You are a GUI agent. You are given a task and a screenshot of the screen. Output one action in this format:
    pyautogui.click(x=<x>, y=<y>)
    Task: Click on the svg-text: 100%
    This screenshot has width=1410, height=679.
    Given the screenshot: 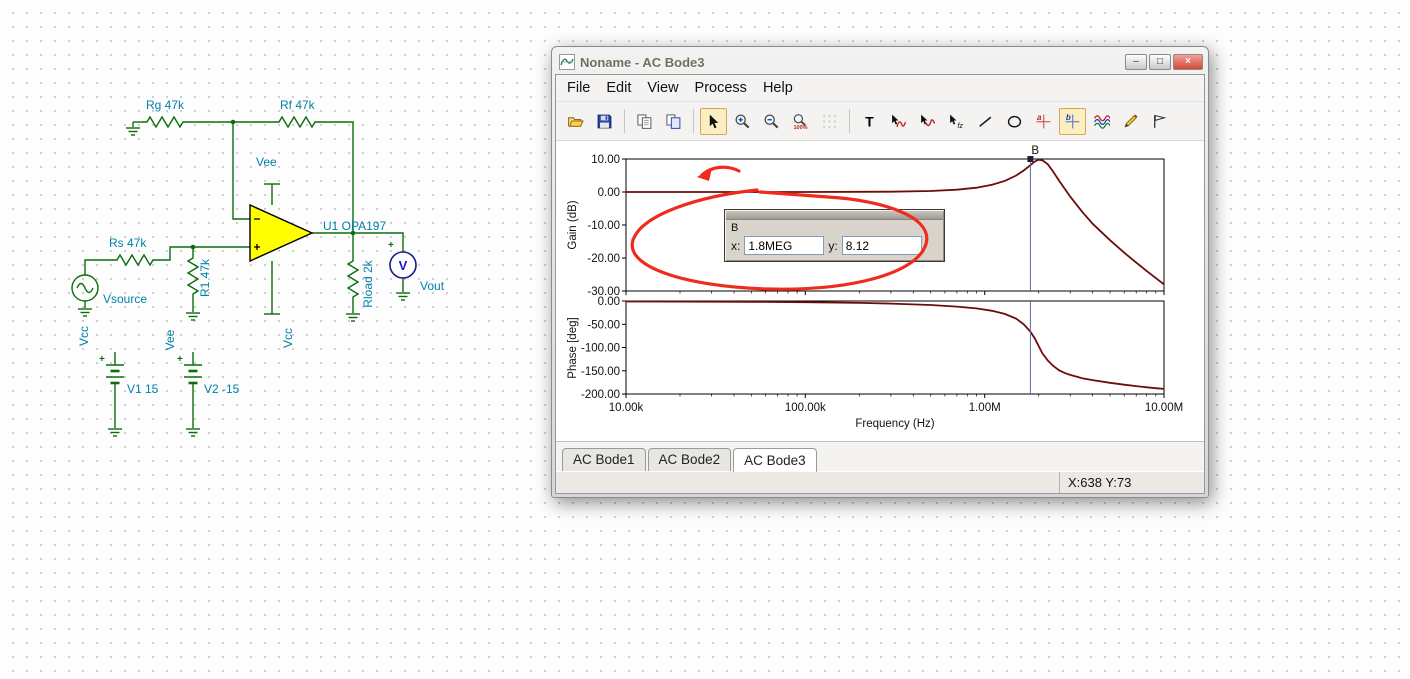 What is the action you would take?
    pyautogui.click(x=800, y=127)
    